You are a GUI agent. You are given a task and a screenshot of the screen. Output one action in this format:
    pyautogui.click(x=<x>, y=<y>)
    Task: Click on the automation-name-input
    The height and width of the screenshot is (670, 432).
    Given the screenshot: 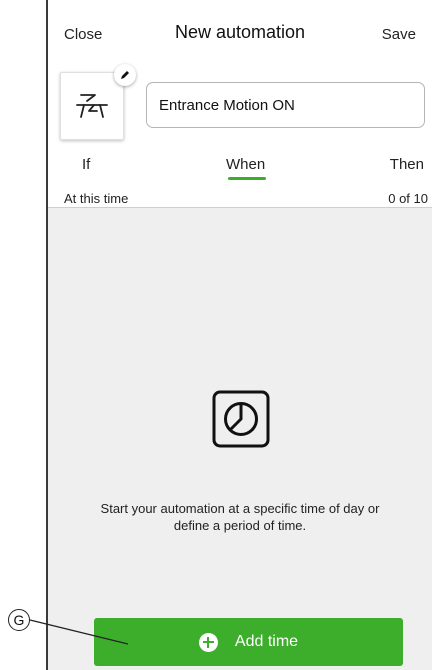 What is the action you would take?
    pyautogui.click(x=285, y=105)
    